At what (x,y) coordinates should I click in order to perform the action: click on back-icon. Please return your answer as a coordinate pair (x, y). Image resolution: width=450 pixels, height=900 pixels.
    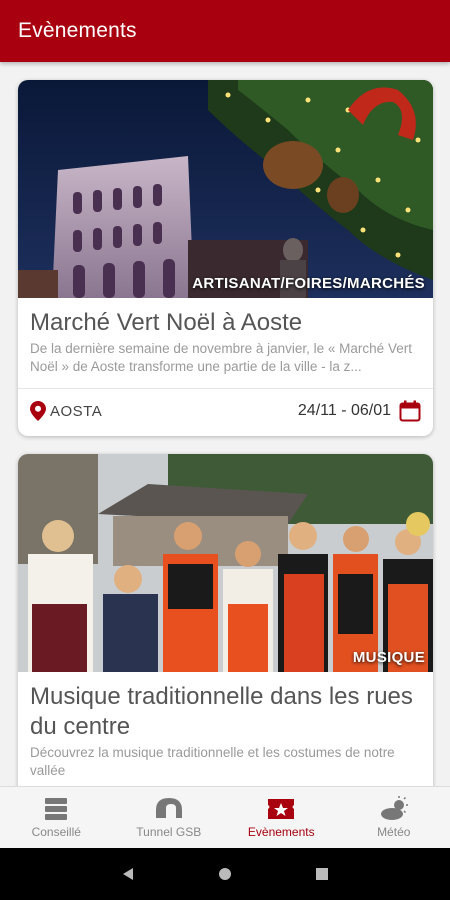
    Looking at the image, I should click on (128, 874).